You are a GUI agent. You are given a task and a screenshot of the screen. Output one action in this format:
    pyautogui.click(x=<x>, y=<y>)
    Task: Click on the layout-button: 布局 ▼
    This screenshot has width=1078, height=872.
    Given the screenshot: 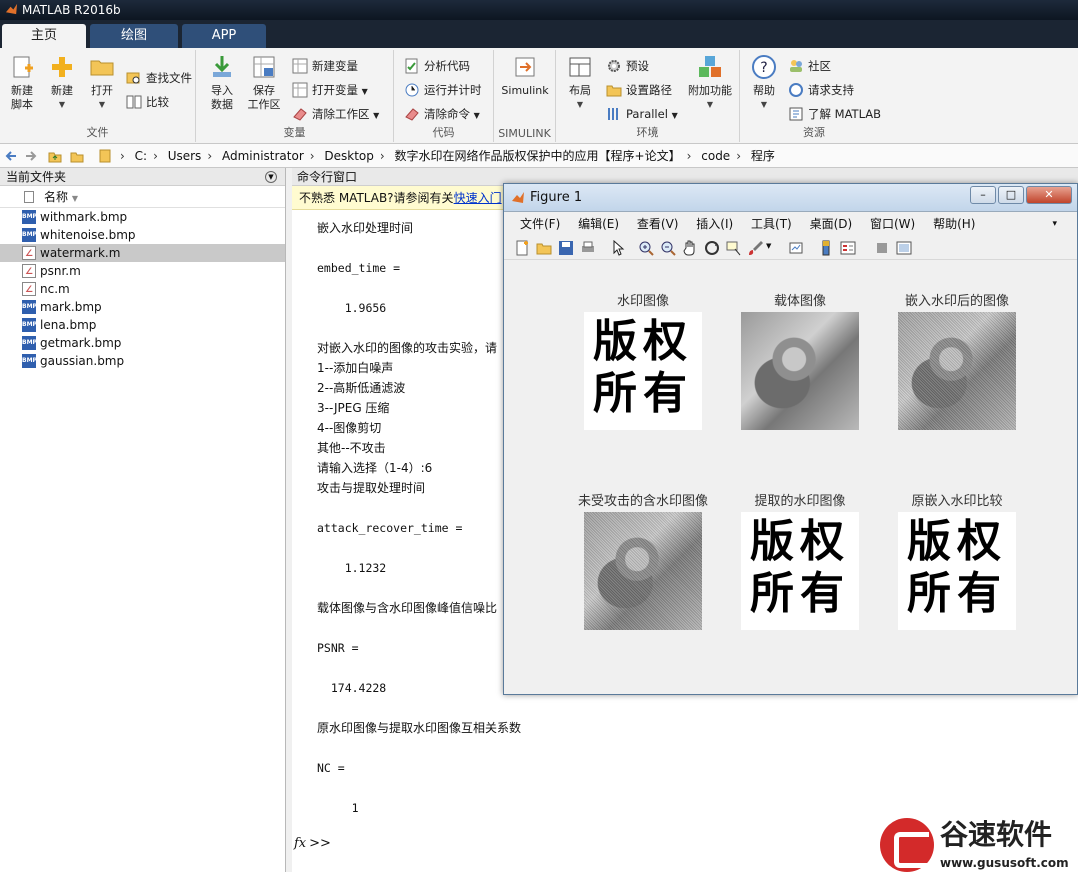 What is the action you would take?
    pyautogui.click(x=580, y=83)
    